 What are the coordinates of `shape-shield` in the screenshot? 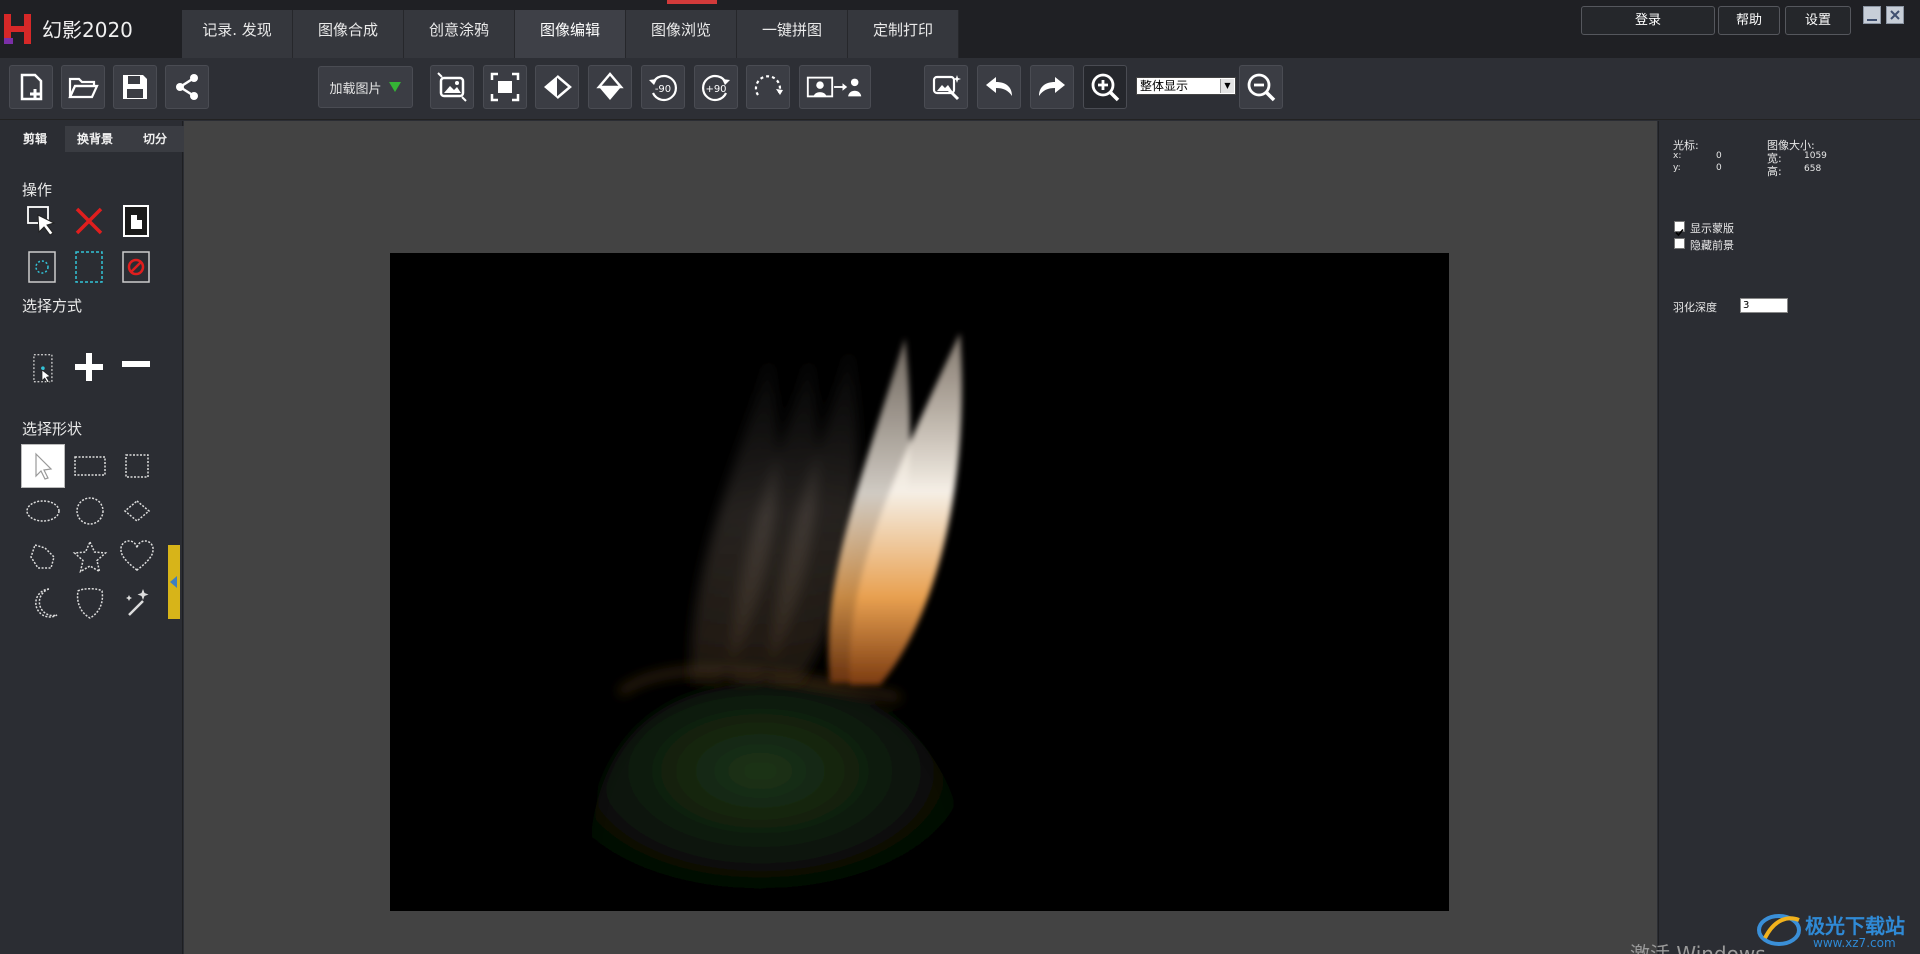 It's located at (90, 603).